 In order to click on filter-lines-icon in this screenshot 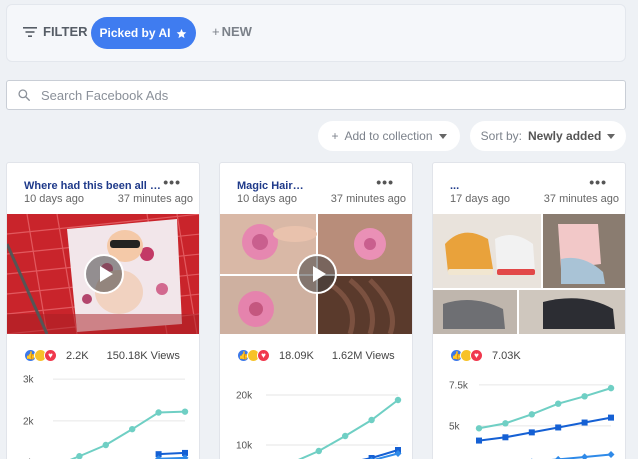, I will do `click(30, 31)`.